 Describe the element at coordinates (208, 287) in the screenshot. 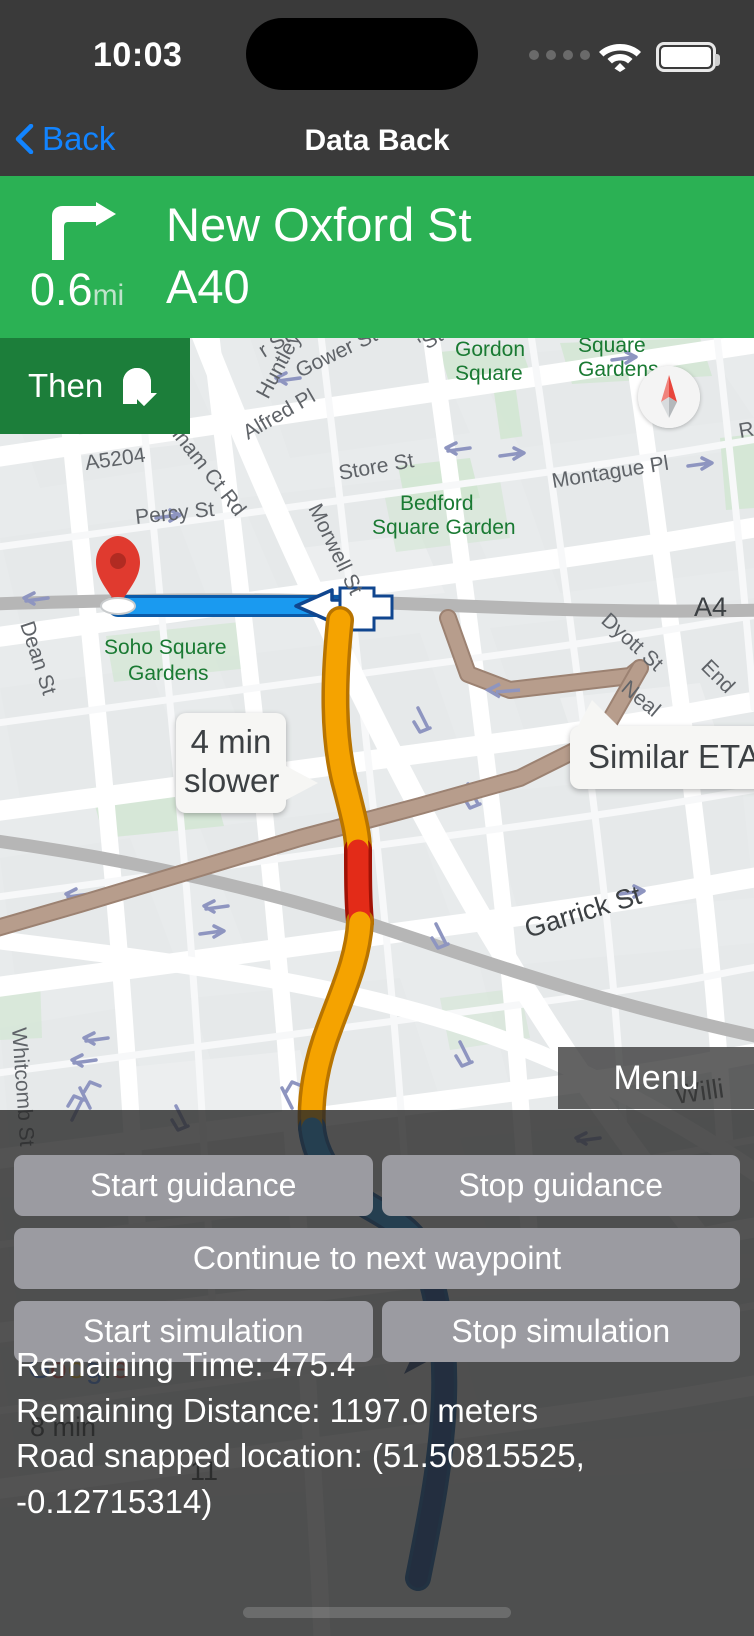

I see `maneuver-road-secondary: A40` at that location.